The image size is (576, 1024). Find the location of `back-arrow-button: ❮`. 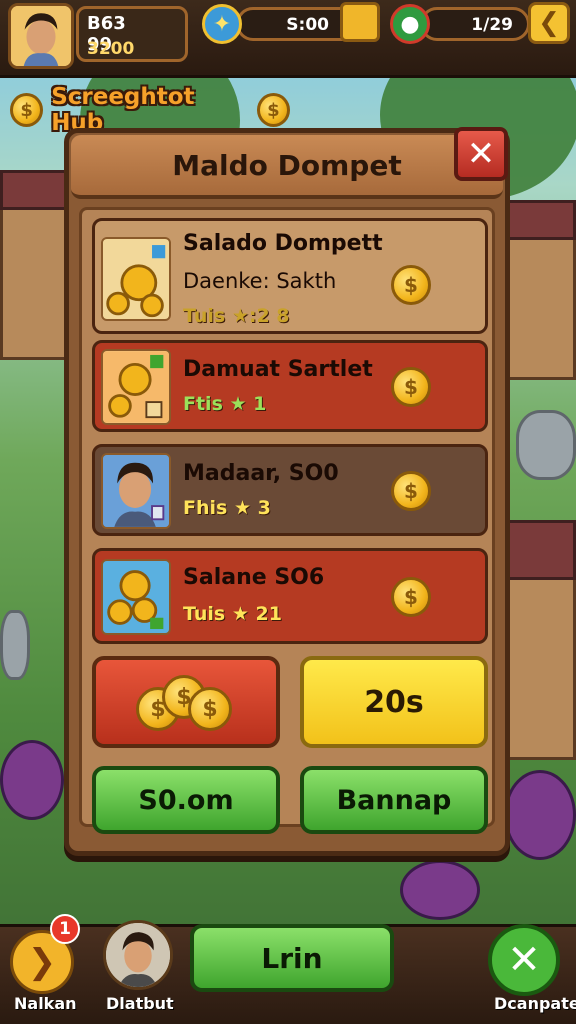

back-arrow-button: ❮ is located at coordinates (549, 23).